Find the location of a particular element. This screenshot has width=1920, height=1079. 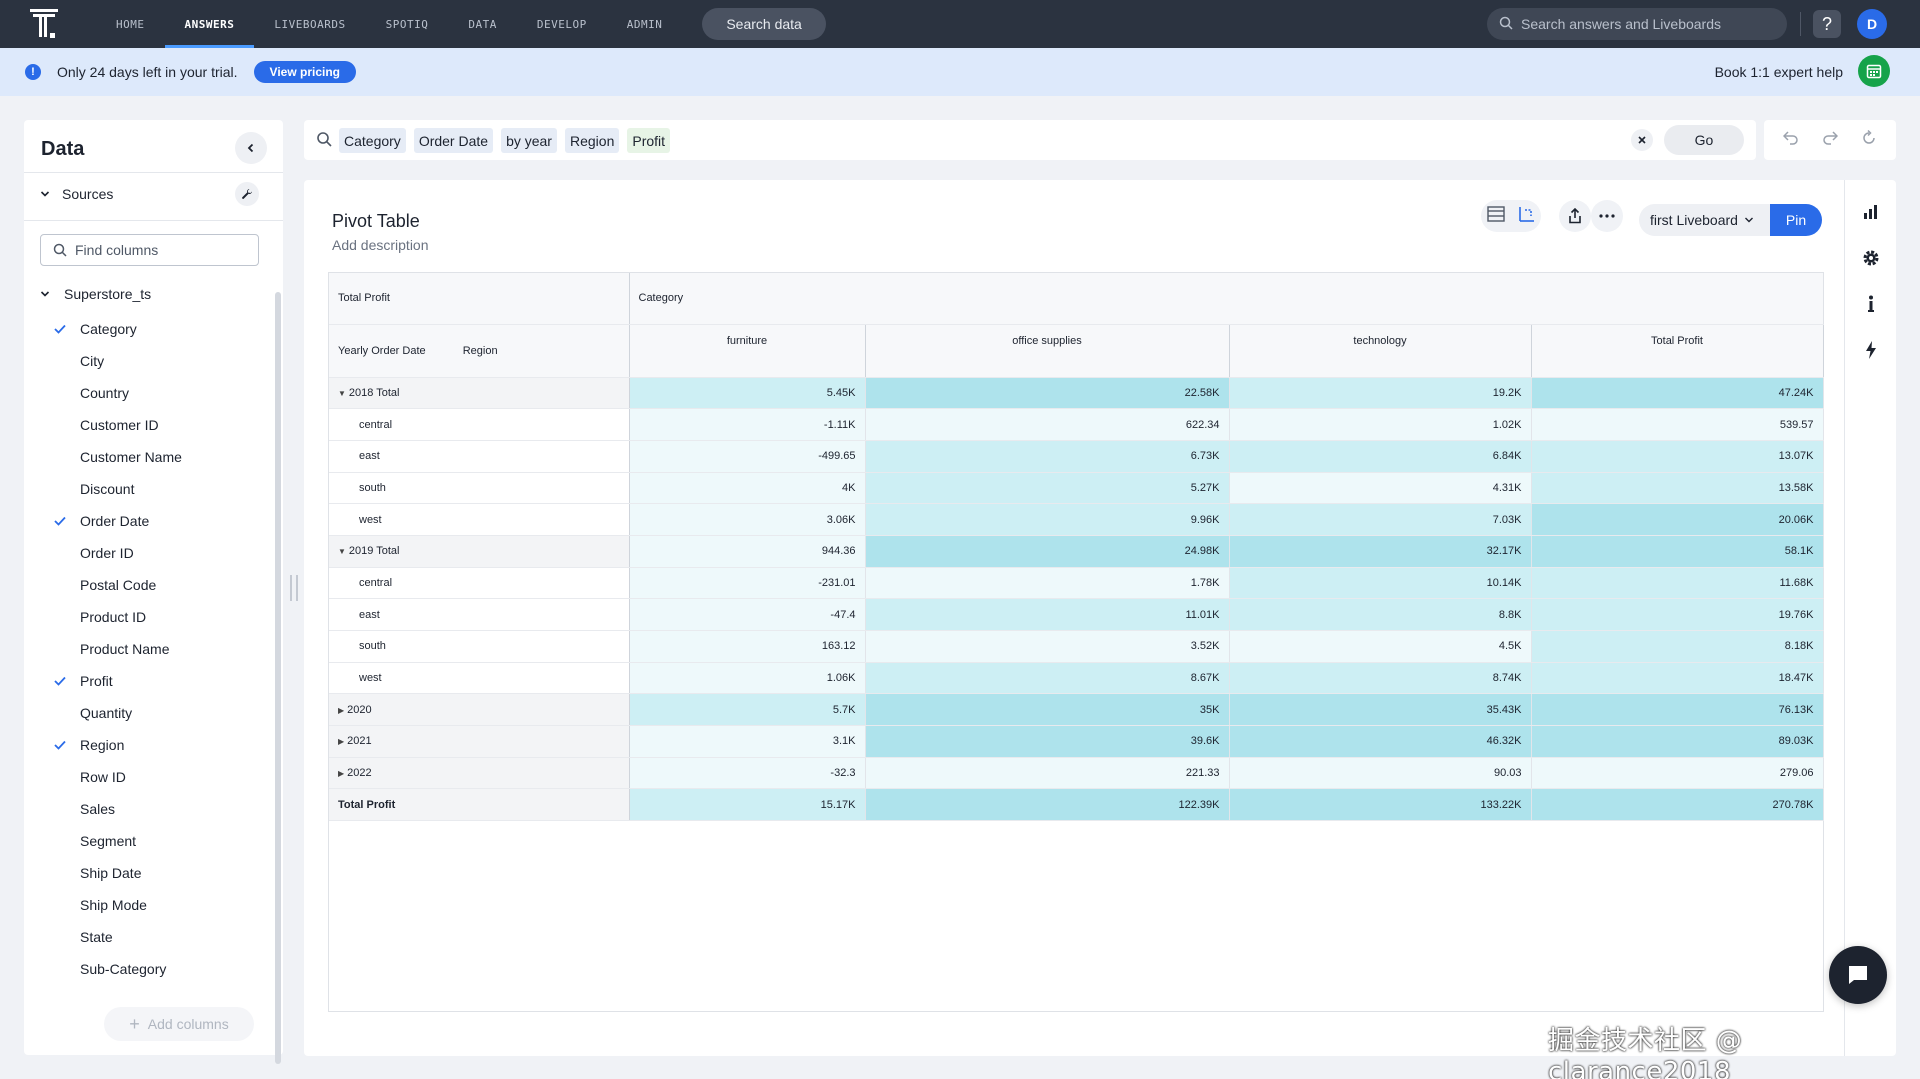

check-icon is located at coordinates (52, 521).